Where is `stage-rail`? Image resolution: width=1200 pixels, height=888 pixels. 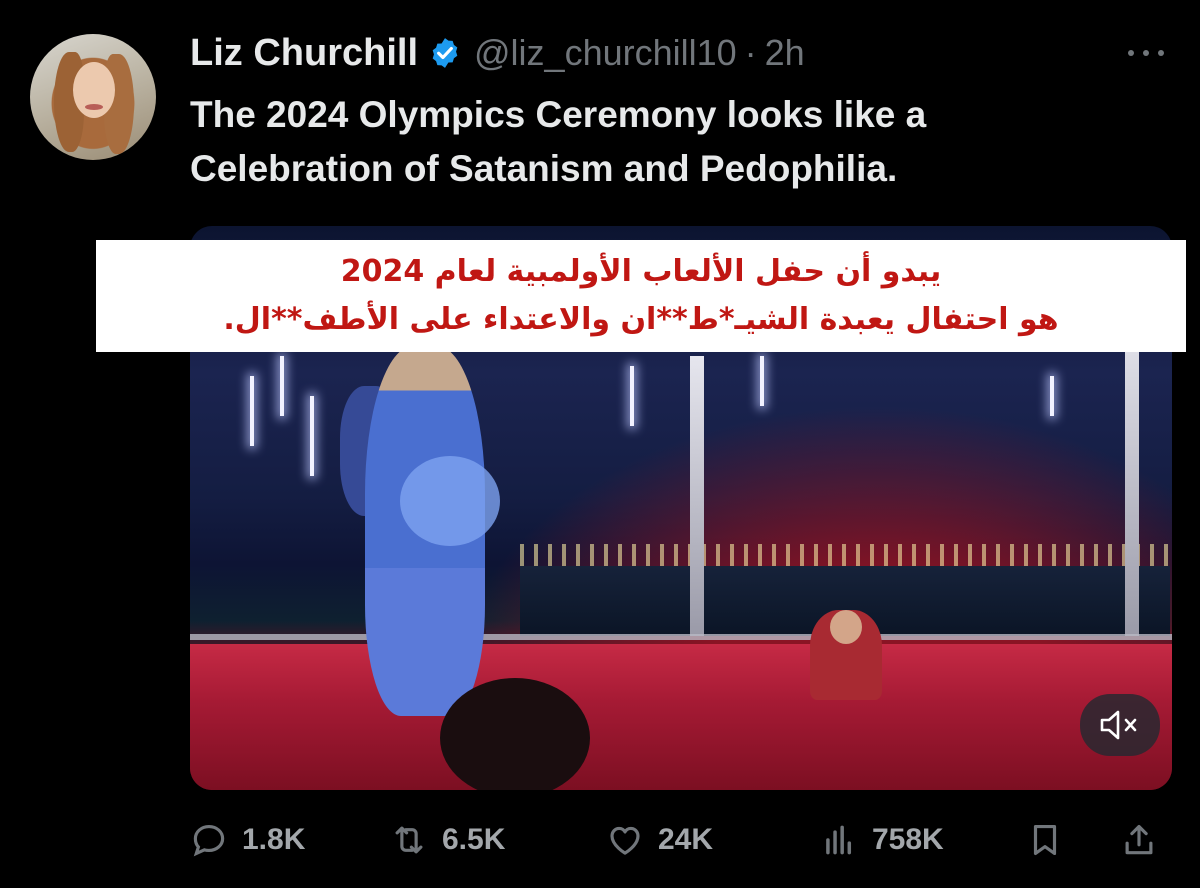
stage-rail is located at coordinates (681, 637).